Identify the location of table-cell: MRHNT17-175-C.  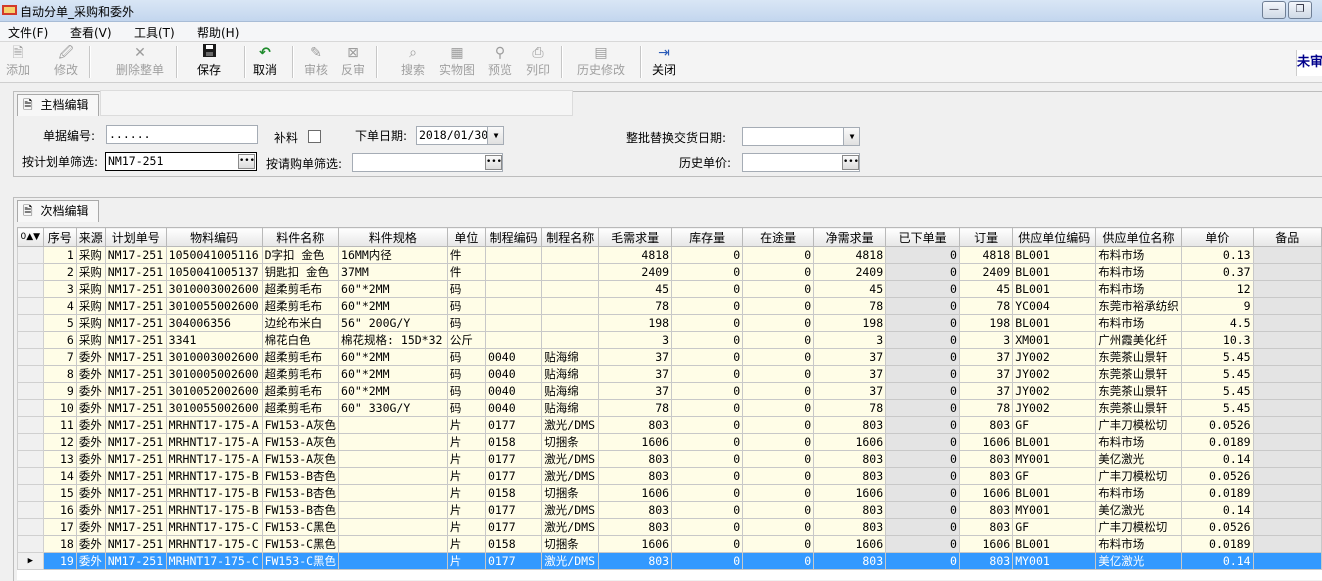
(214, 527).